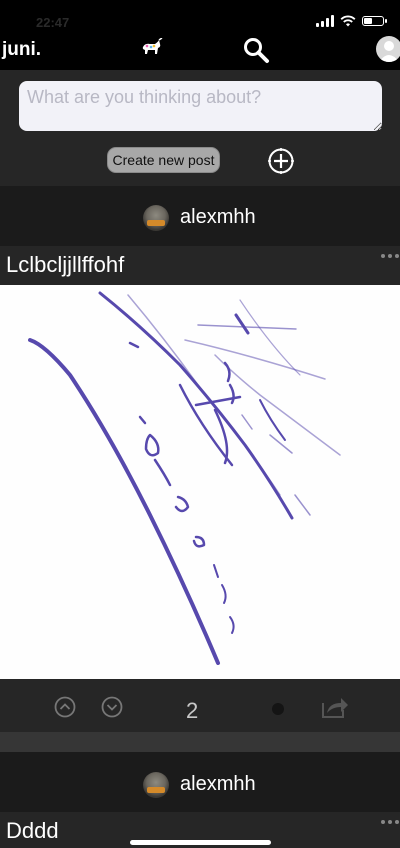 The height and width of the screenshot is (848, 400). What do you see at coordinates (32, 830) in the screenshot?
I see `post-title: Dddd` at bounding box center [32, 830].